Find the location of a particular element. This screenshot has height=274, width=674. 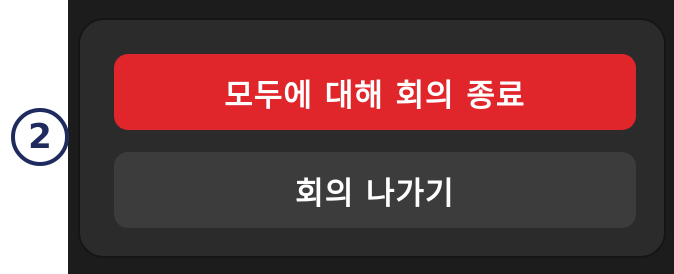

step-number-badge: 2 is located at coordinates (40, 137).